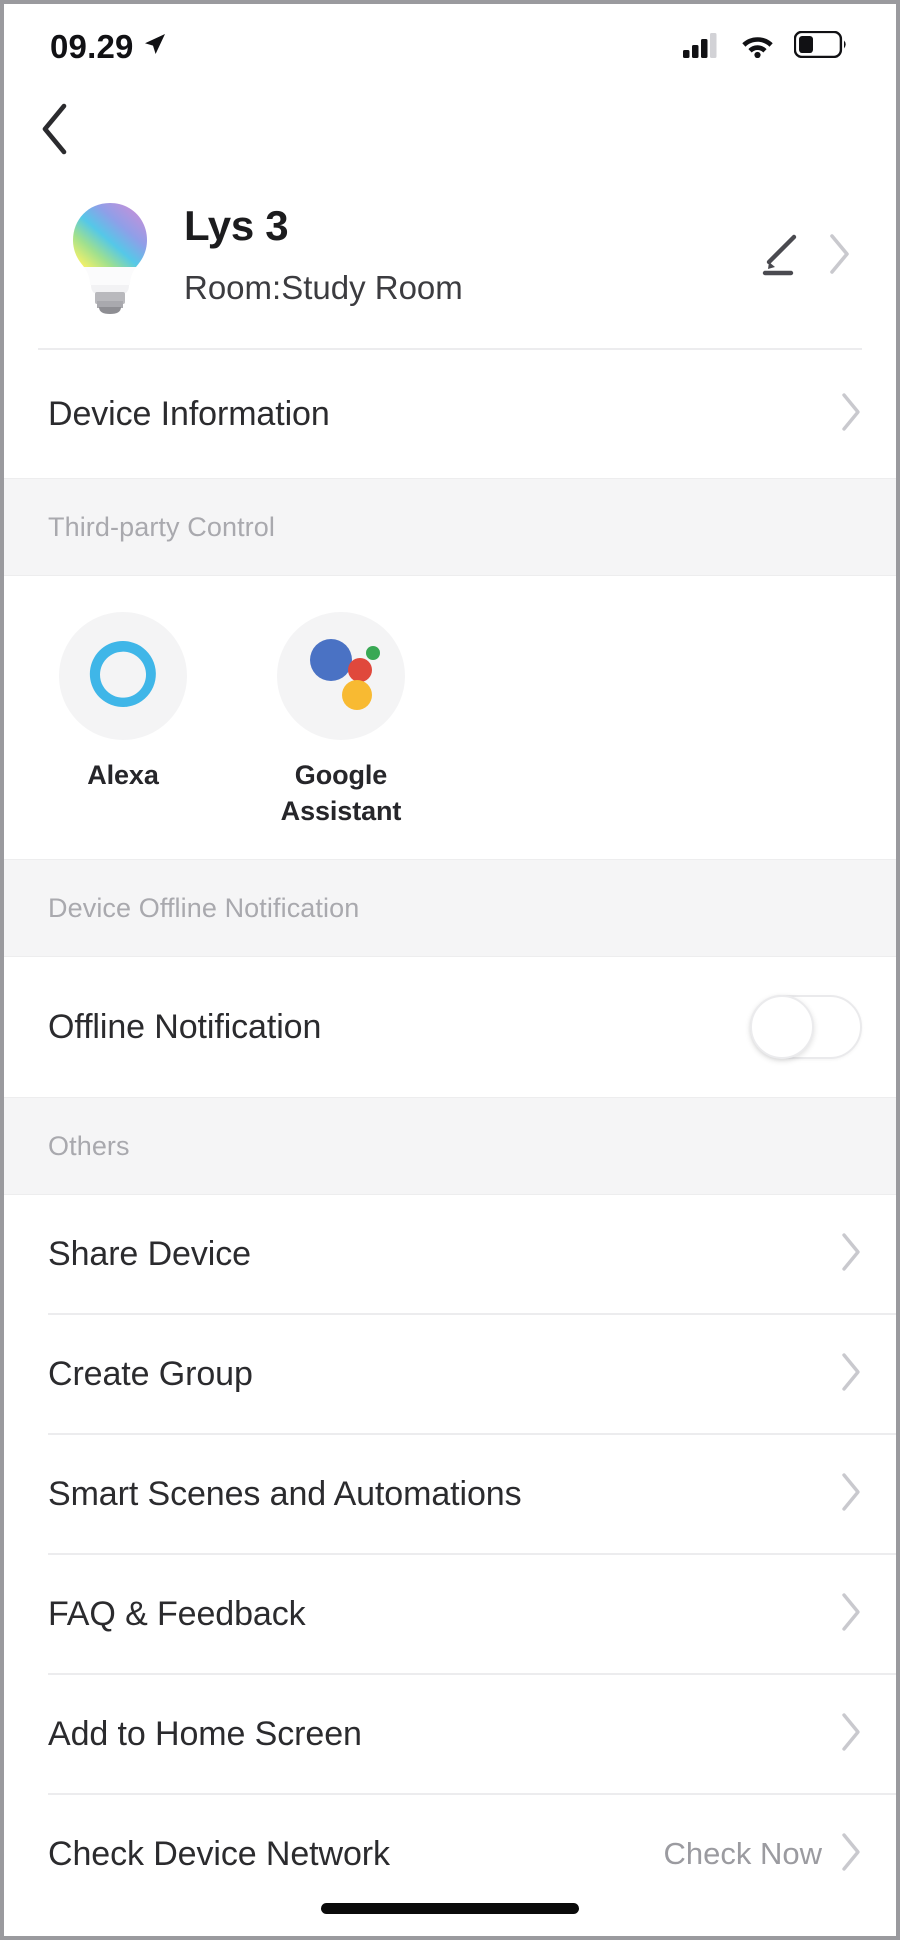 The height and width of the screenshot is (1940, 900). I want to click on status-bar: 09.29, so click(450, 47).